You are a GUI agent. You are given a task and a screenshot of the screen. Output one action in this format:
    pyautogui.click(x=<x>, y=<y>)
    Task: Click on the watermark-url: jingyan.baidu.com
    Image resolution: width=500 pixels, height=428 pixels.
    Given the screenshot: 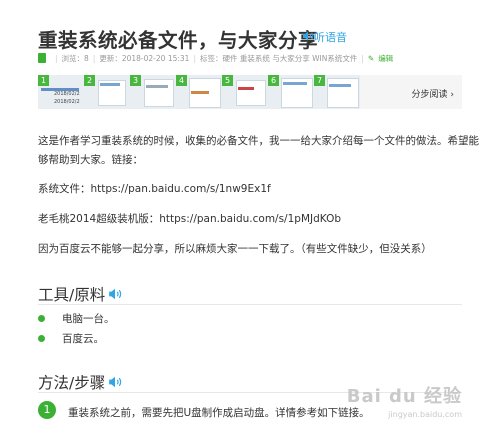 What is the action you would take?
    pyautogui.click(x=425, y=414)
    